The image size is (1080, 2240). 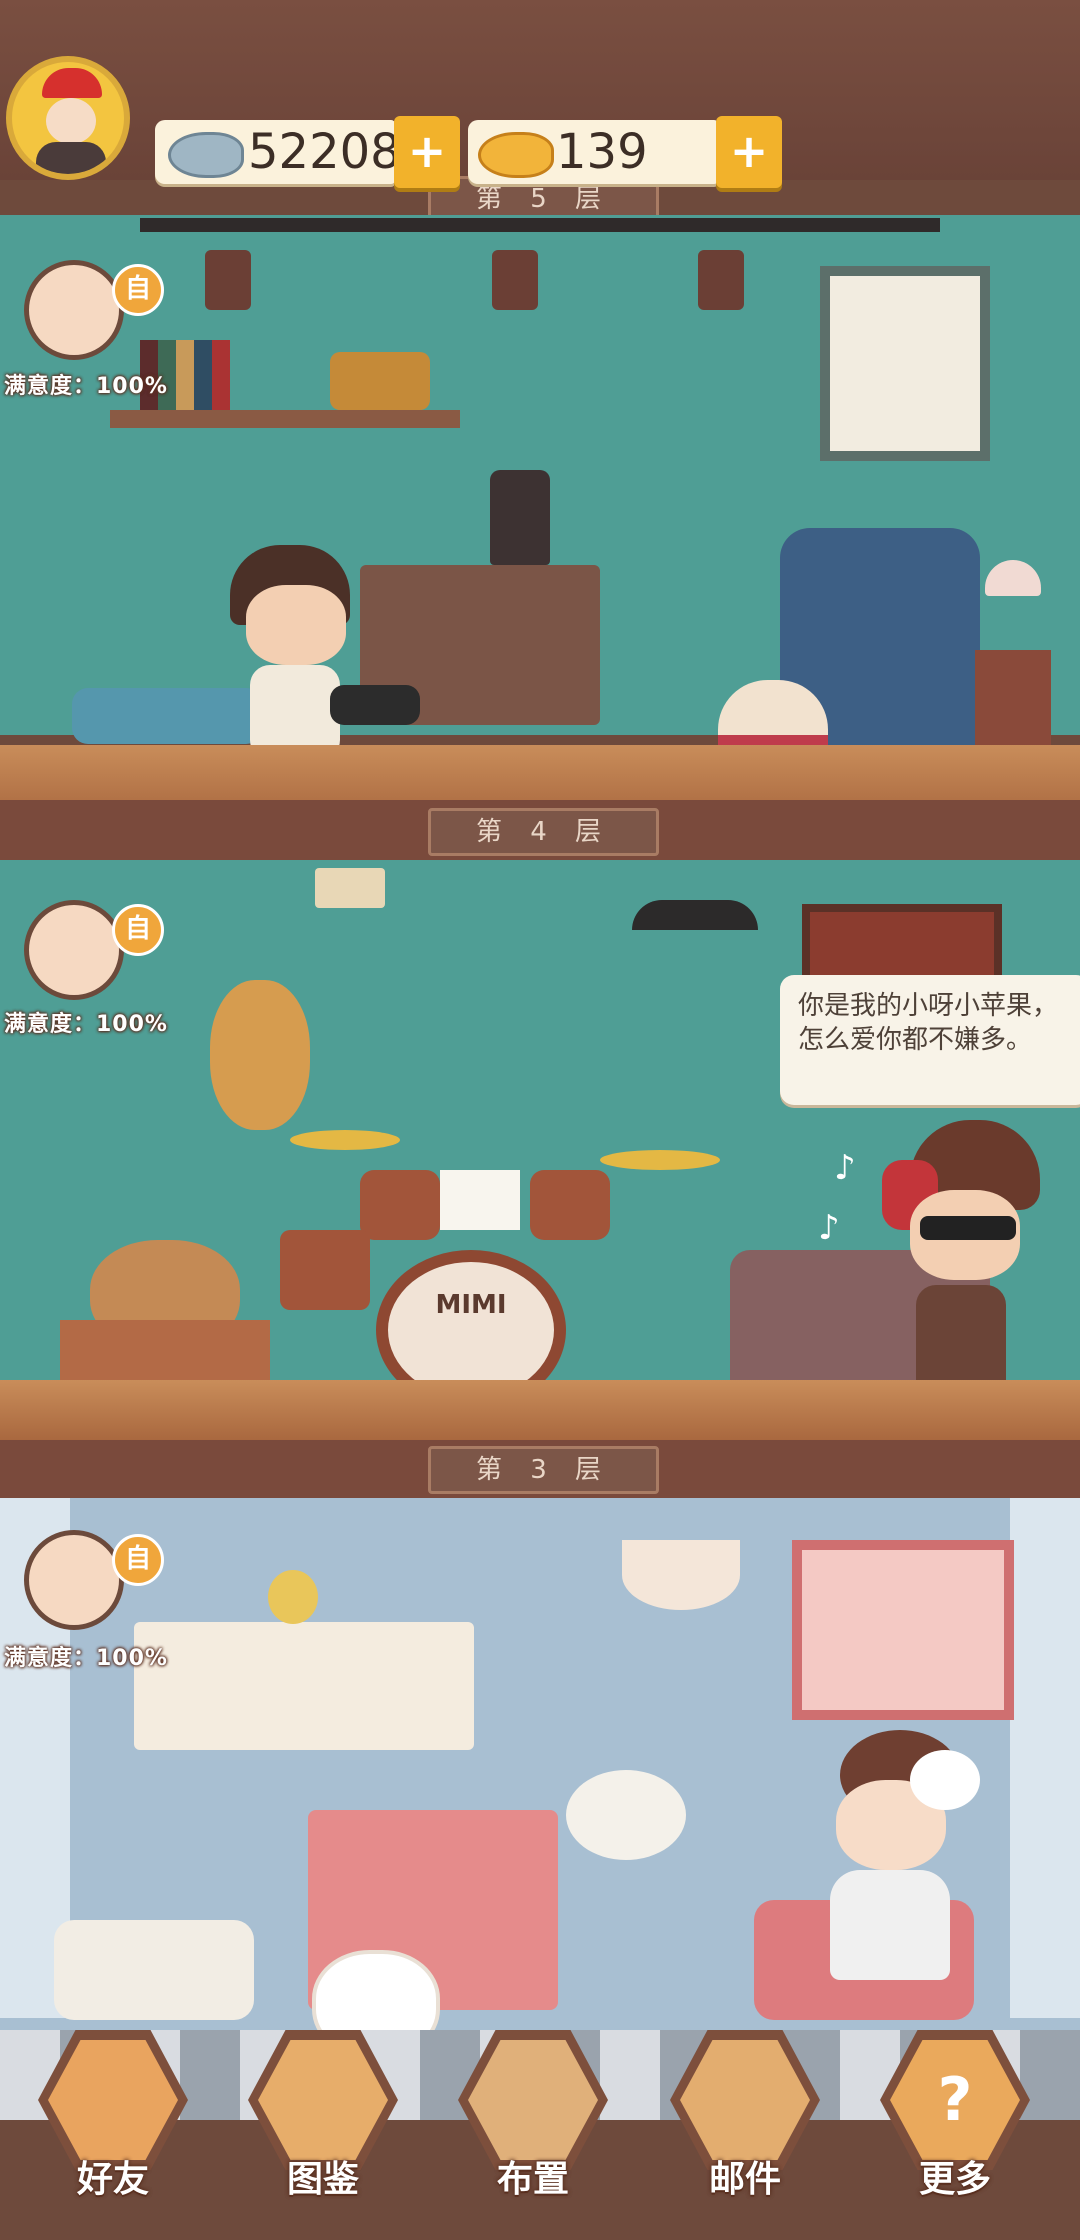 I want to click on nav-friends-button: 好友, so click(x=113, y=2115).